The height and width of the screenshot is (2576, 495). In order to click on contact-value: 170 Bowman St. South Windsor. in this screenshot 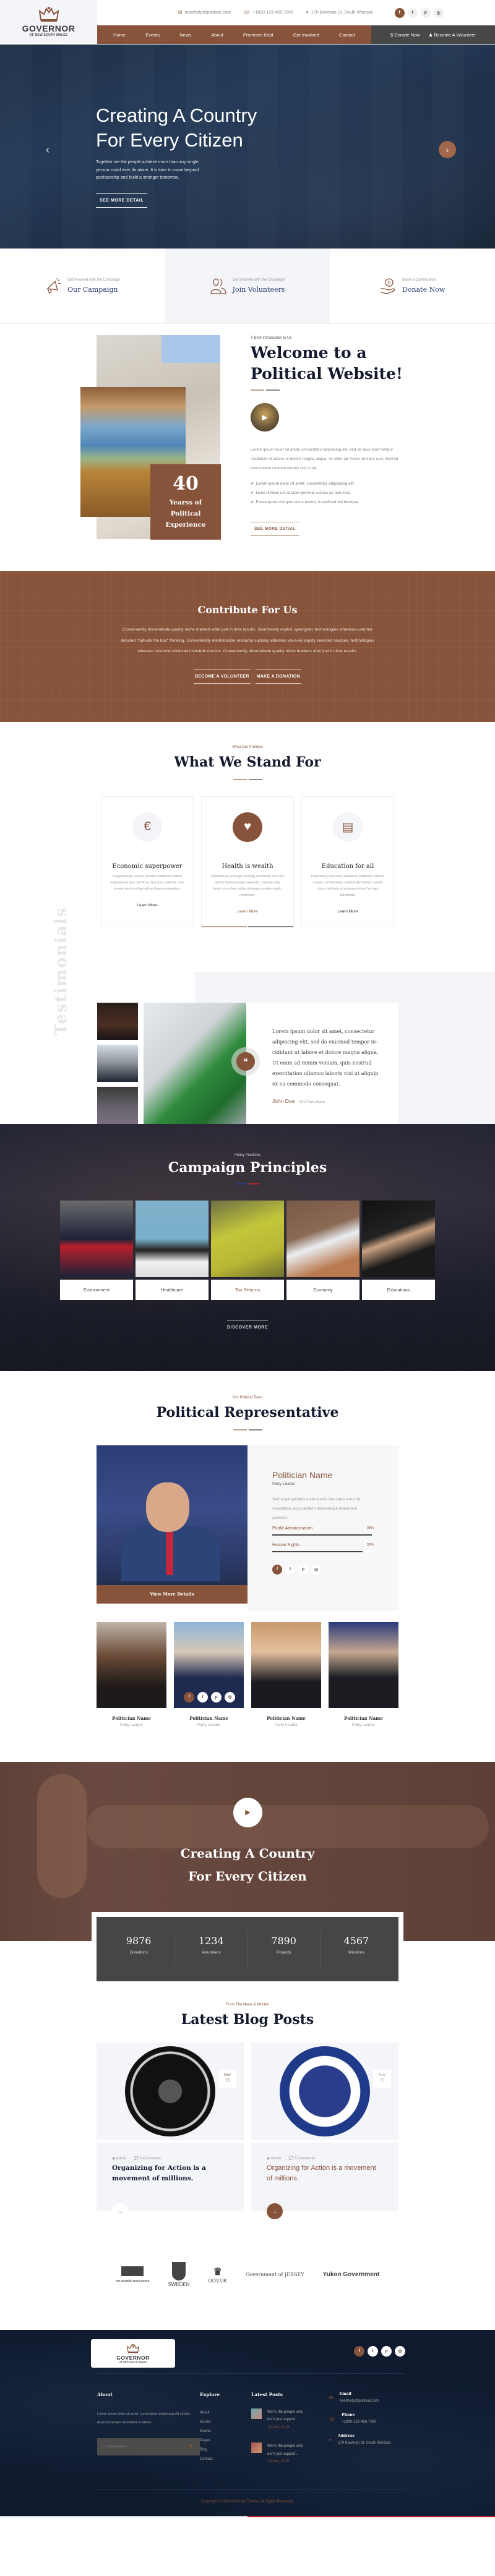, I will do `click(365, 2443)`.